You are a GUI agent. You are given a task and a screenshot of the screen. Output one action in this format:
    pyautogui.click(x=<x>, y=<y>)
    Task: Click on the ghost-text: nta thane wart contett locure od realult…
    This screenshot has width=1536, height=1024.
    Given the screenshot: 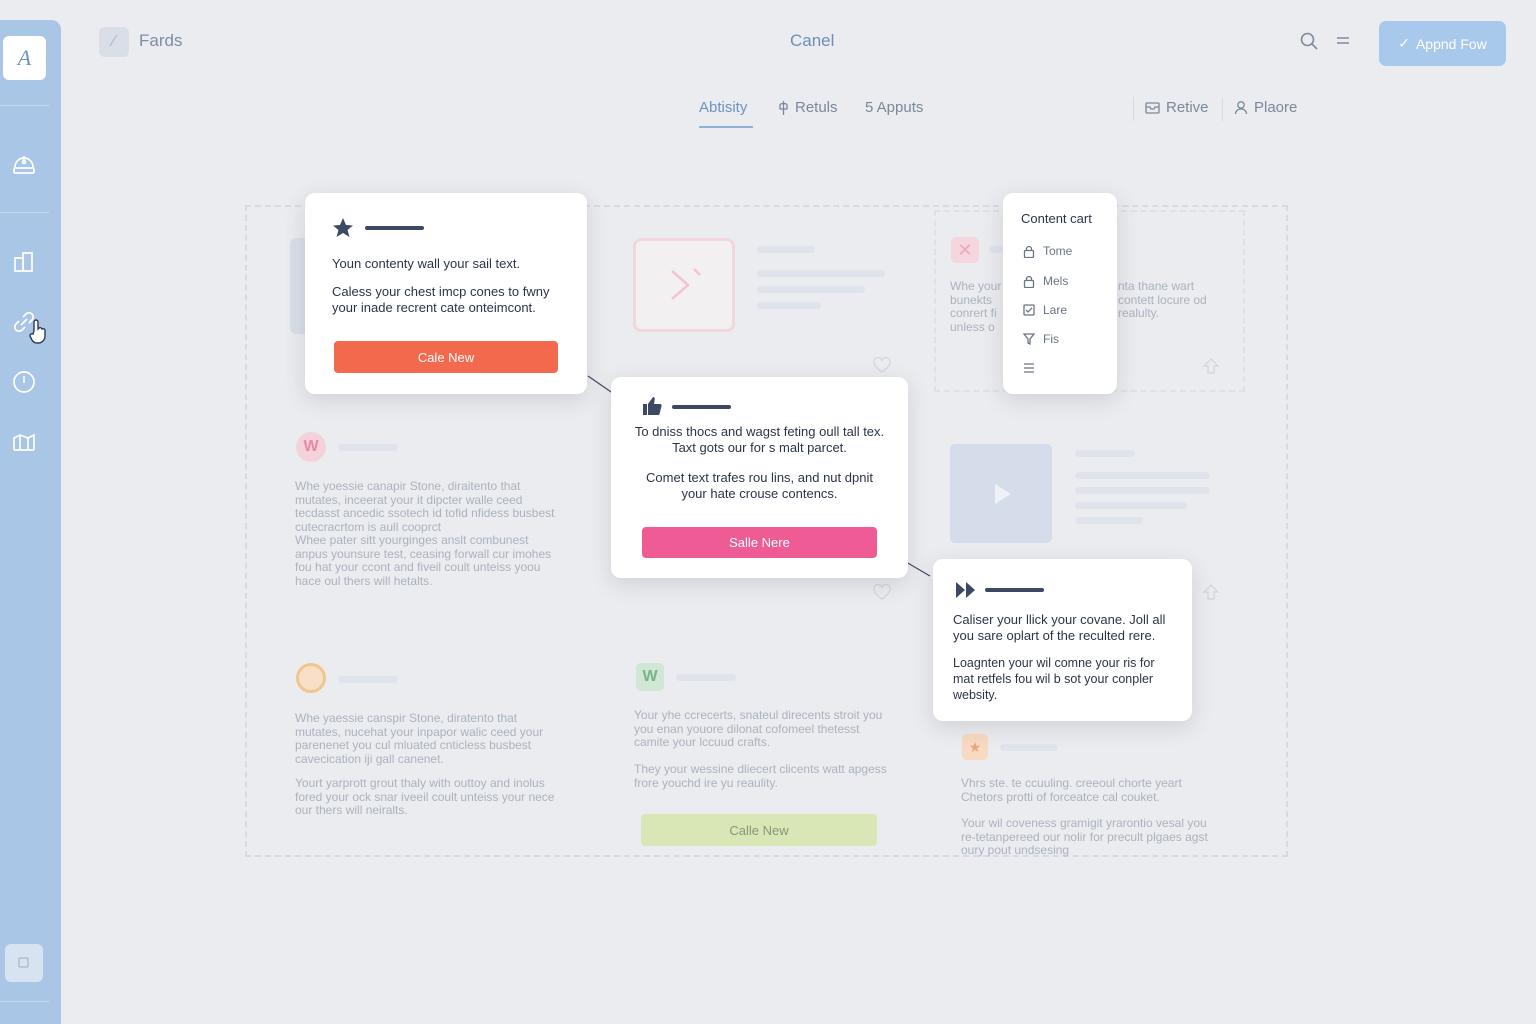 What is the action you would take?
    pyautogui.click(x=1162, y=299)
    